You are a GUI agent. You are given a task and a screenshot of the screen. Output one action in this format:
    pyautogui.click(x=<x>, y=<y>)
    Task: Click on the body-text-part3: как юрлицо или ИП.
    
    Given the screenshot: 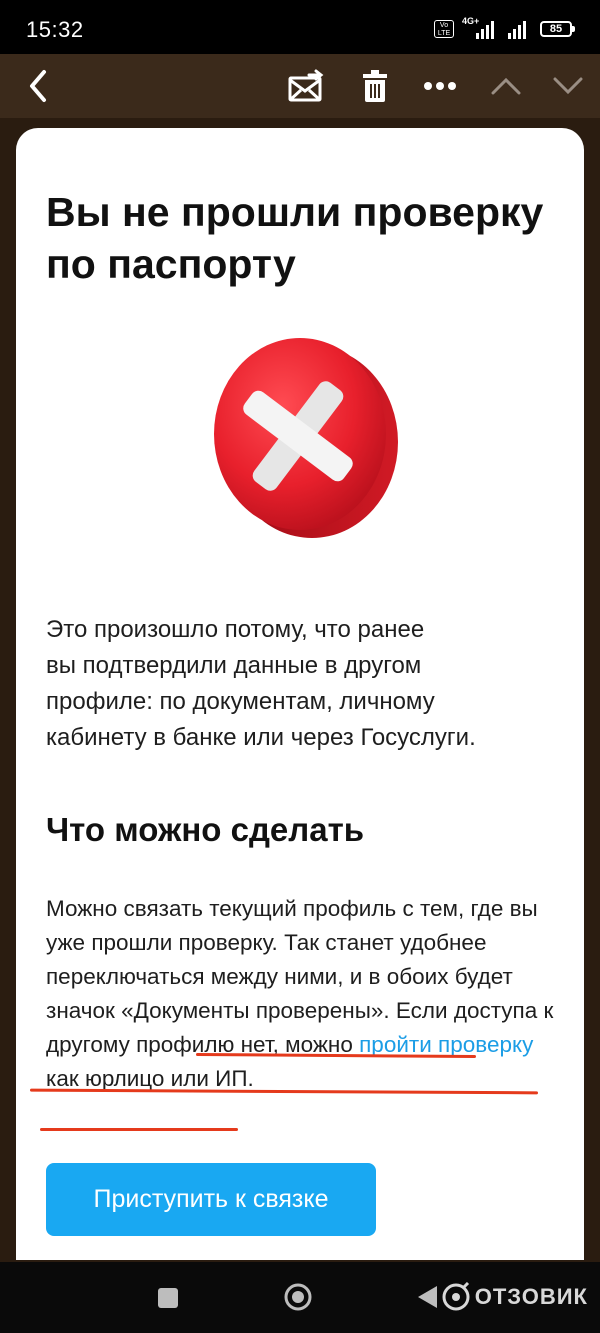 What is the action you would take?
    pyautogui.click(x=150, y=1078)
    